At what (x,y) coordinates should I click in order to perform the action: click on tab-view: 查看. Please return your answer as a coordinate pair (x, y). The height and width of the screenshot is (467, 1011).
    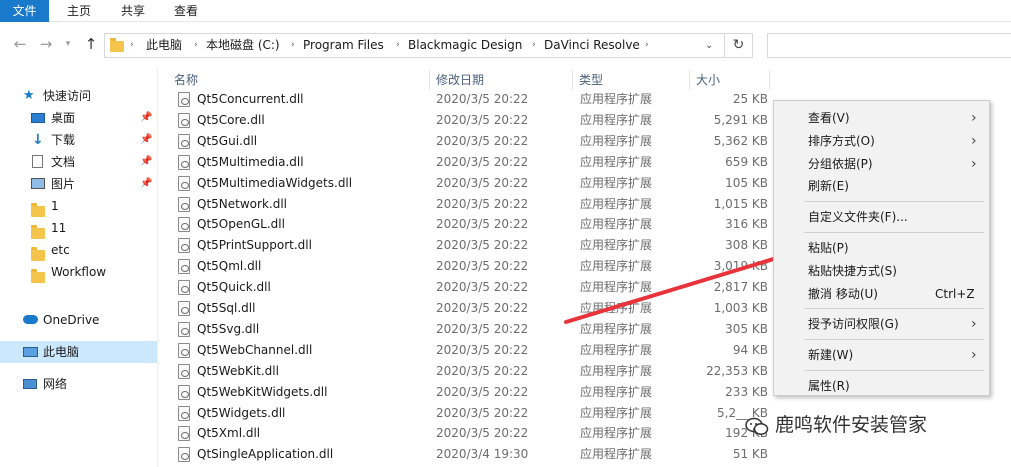
    Looking at the image, I should click on (186, 11).